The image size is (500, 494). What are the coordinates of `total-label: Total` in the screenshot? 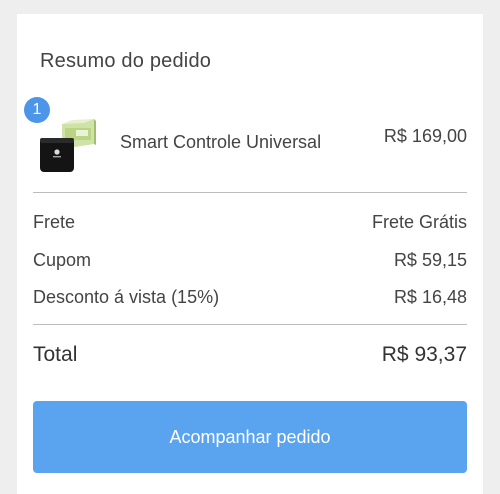 It's located at (55, 354).